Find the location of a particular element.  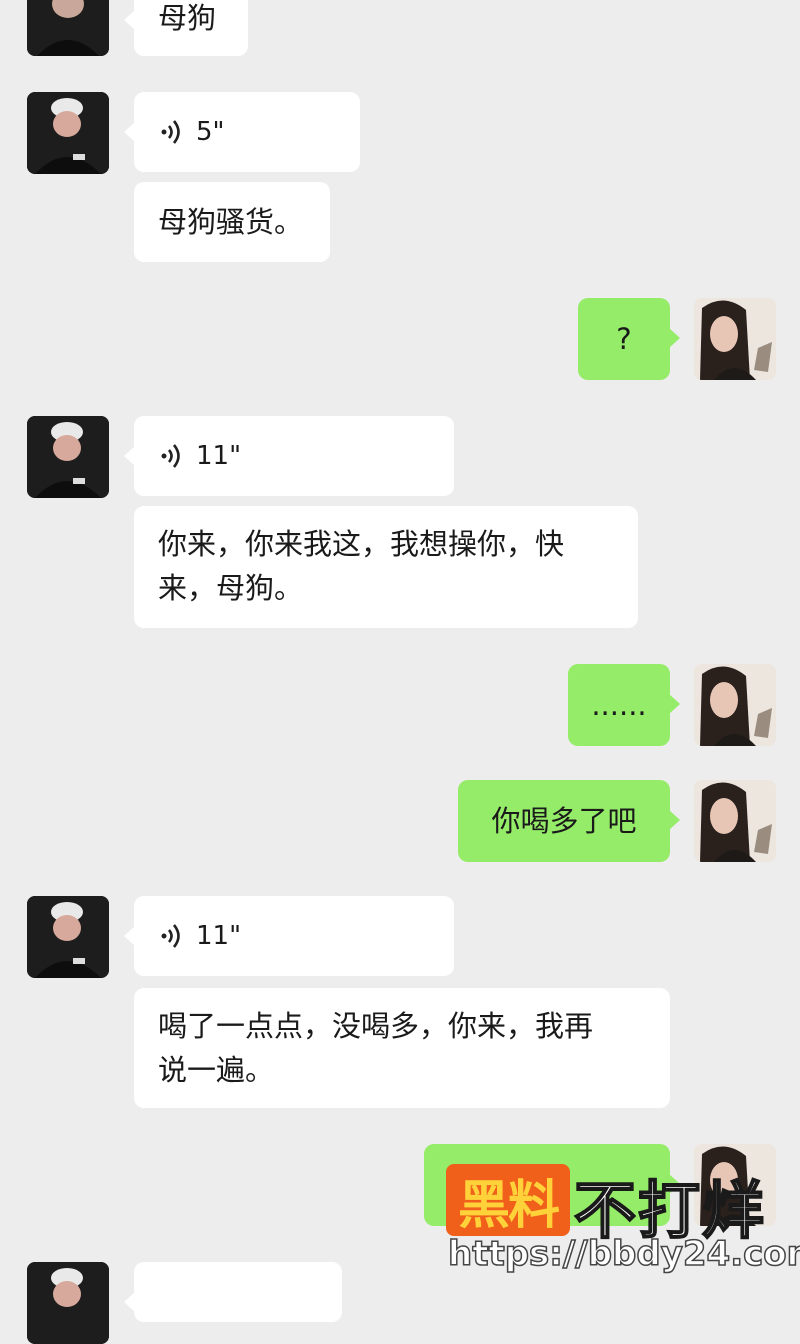

message-text-line: 喝了一点点，没喝多，你来，我再 is located at coordinates (376, 1026).